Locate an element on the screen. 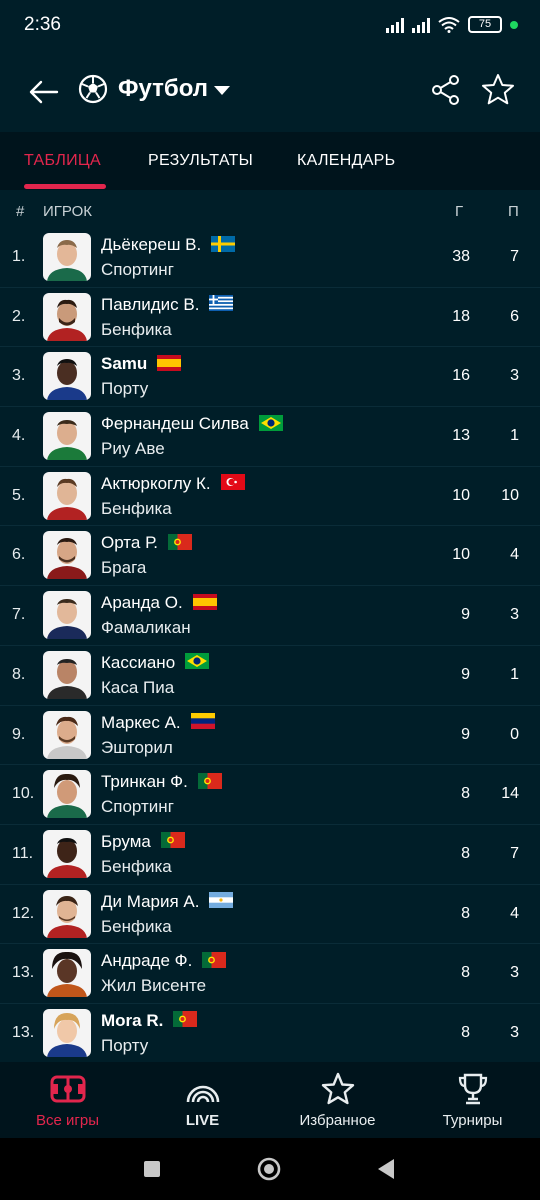  row-rank: 12. is located at coordinates (23, 913).